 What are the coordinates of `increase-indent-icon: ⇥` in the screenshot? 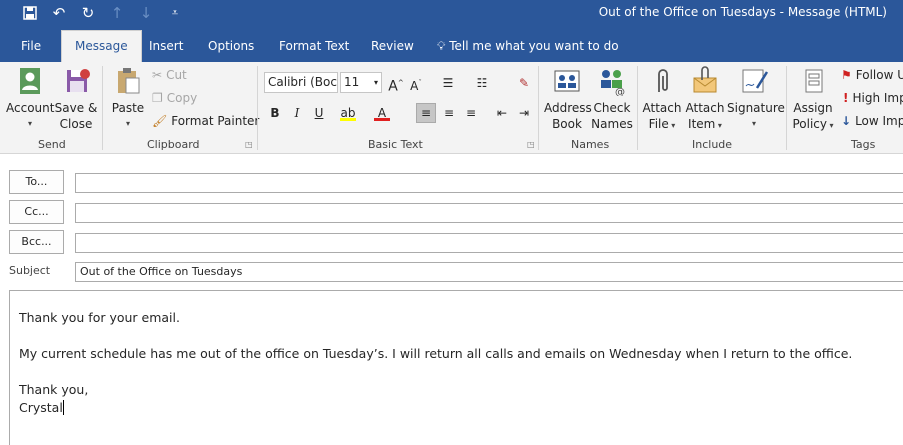 It's located at (524, 113).